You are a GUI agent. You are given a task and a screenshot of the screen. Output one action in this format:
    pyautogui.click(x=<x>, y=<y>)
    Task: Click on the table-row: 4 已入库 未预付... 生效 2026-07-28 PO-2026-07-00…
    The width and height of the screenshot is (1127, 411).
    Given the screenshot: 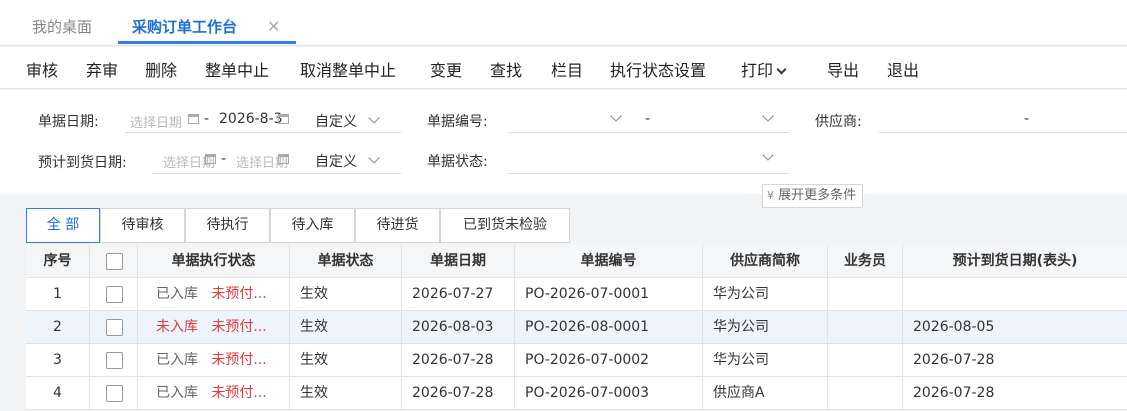 What is the action you would take?
    pyautogui.click(x=576, y=393)
    